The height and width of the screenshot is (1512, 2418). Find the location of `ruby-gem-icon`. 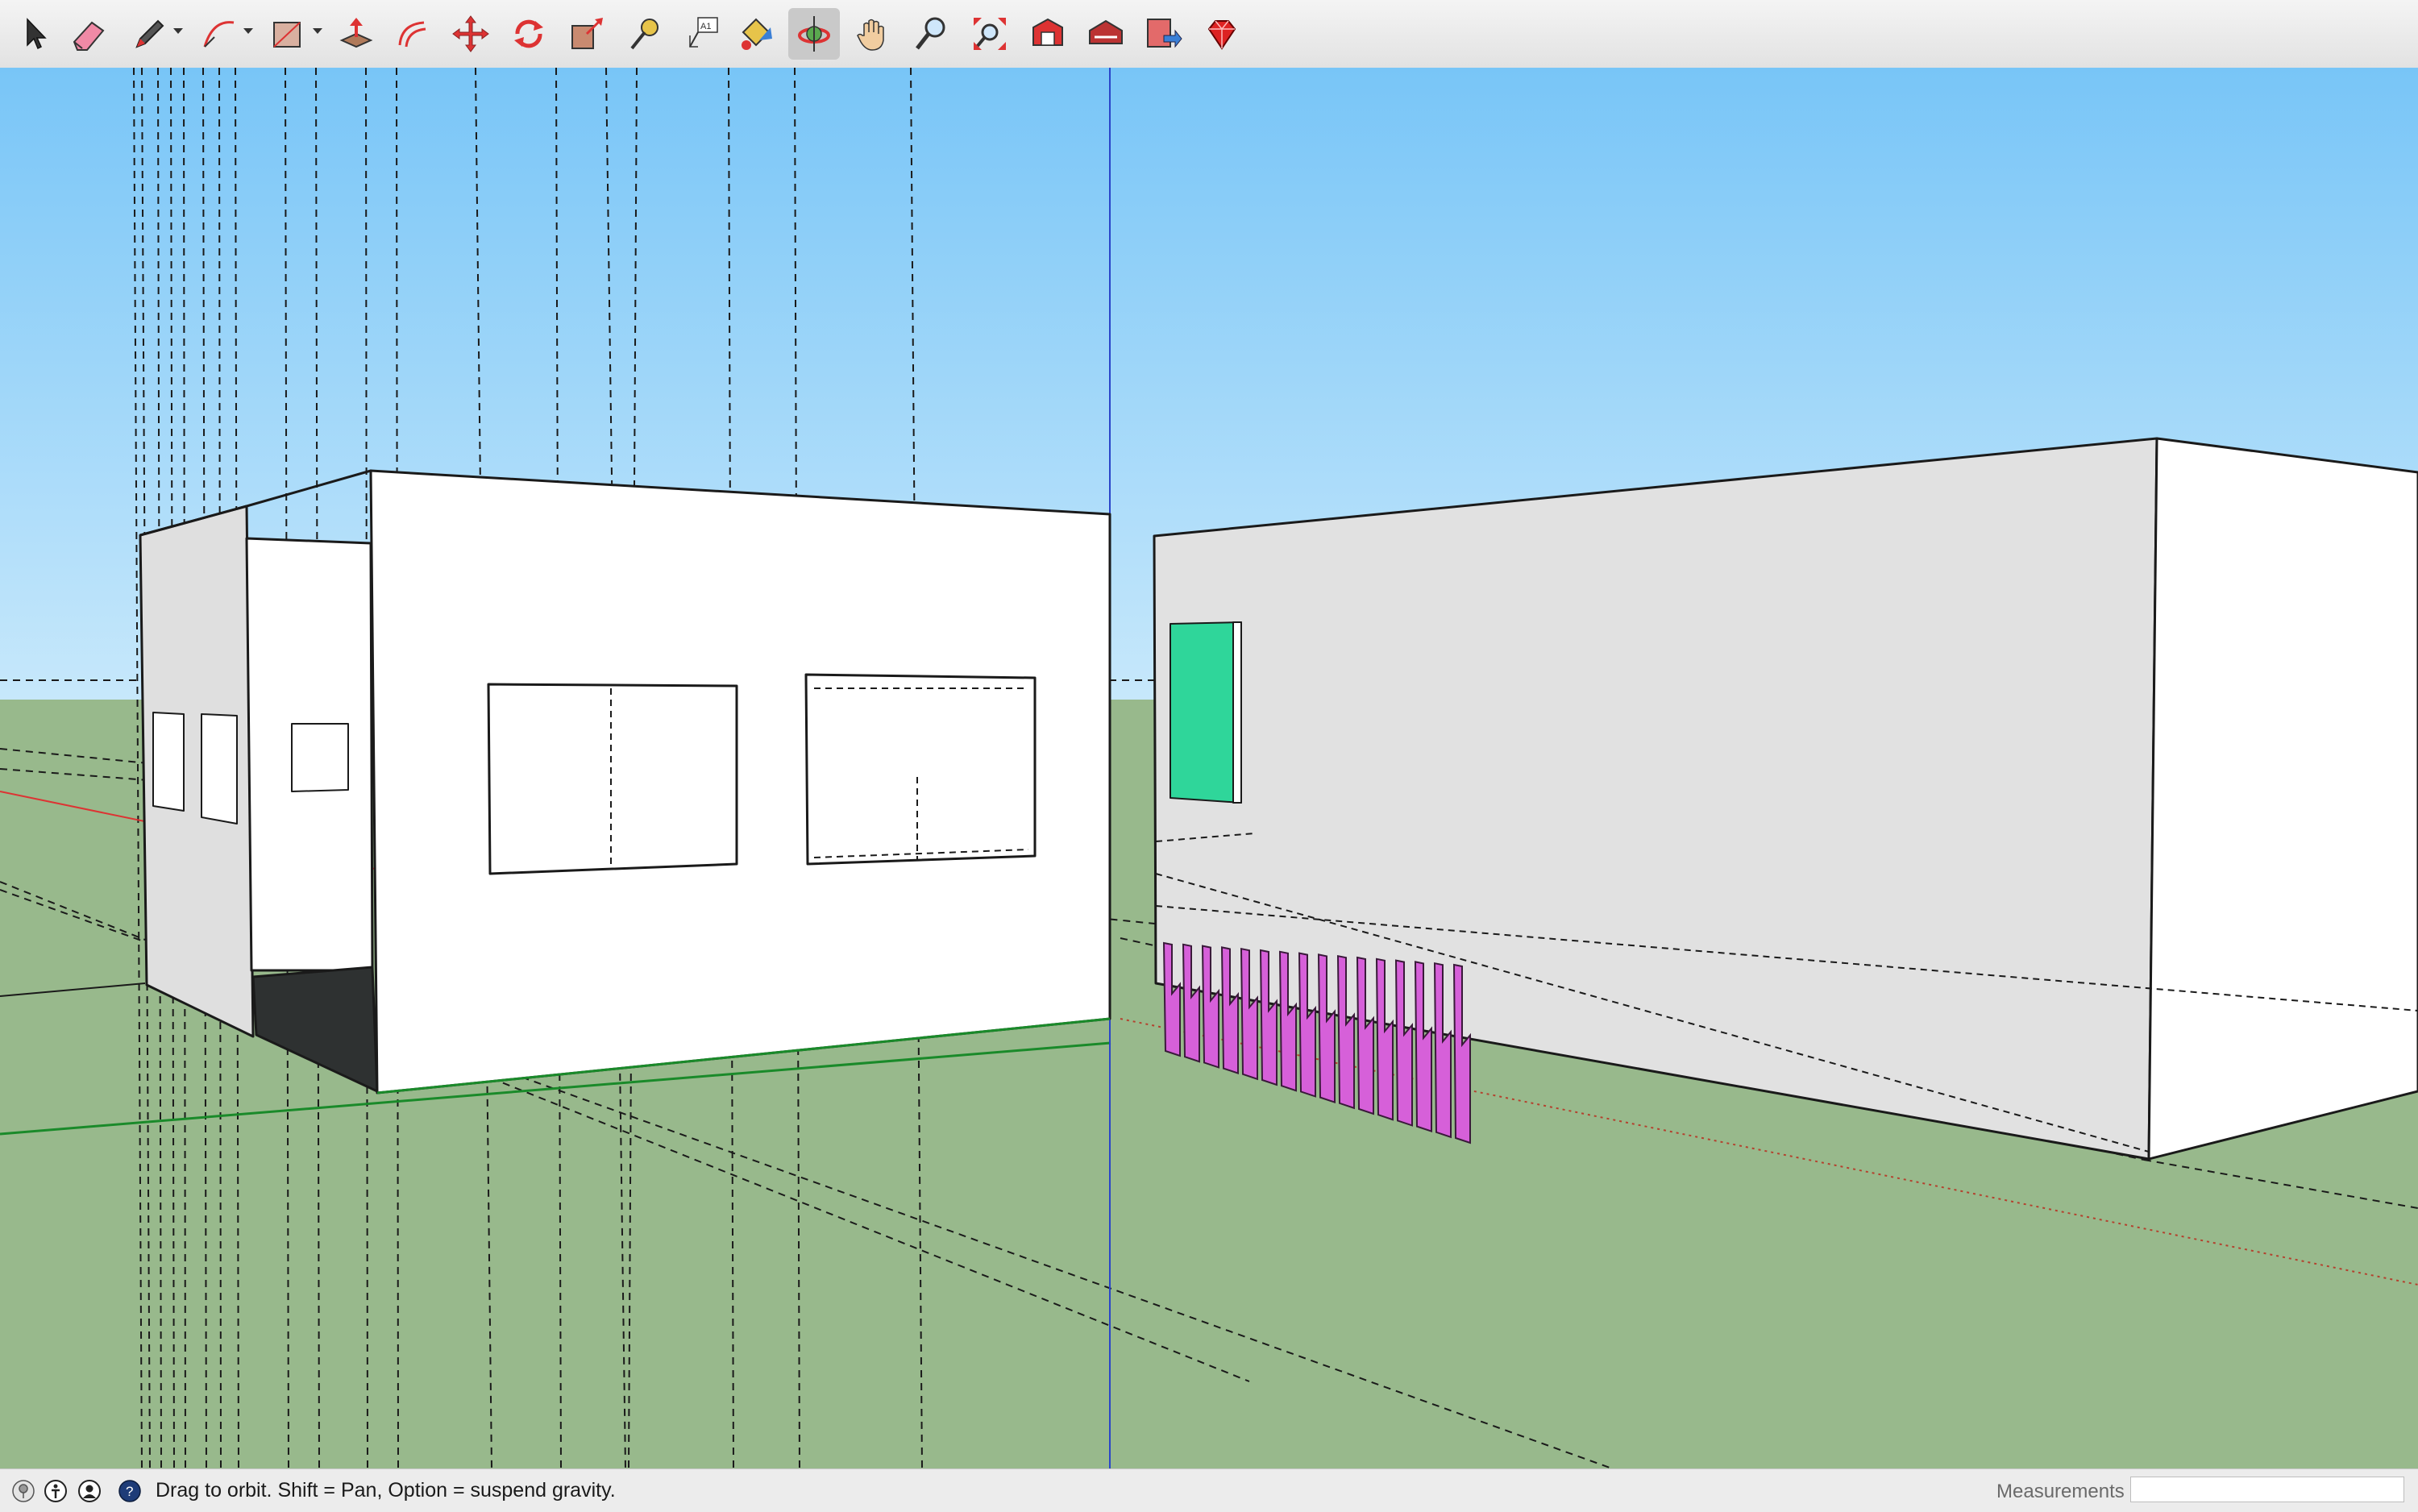

ruby-gem-icon is located at coordinates (1221, 35).